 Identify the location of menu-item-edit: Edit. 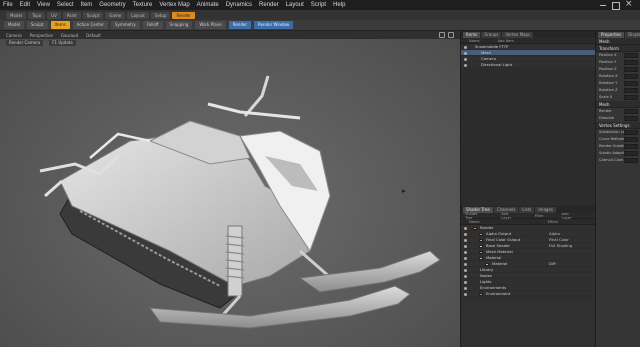
(25, 5).